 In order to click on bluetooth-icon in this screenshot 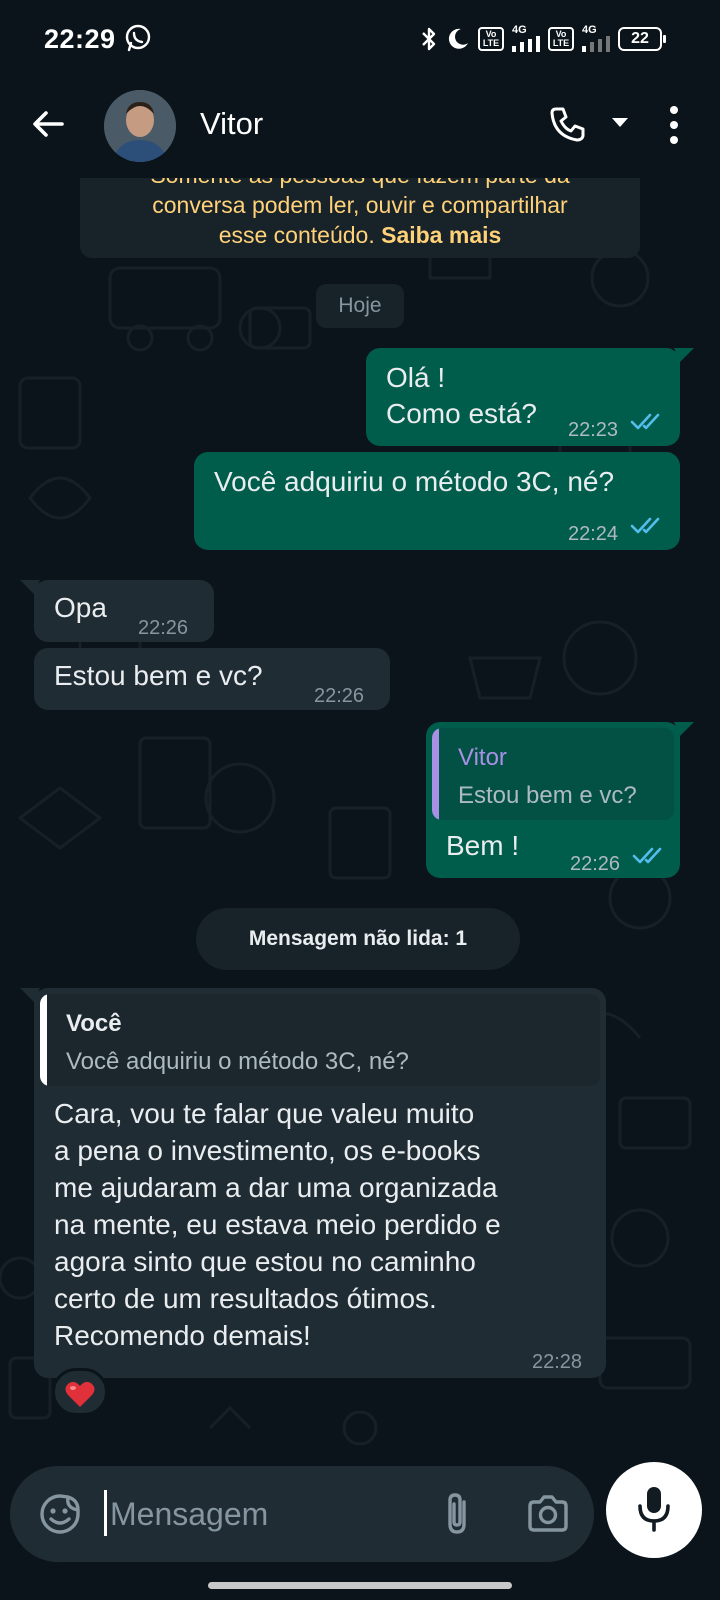, I will do `click(429, 39)`.